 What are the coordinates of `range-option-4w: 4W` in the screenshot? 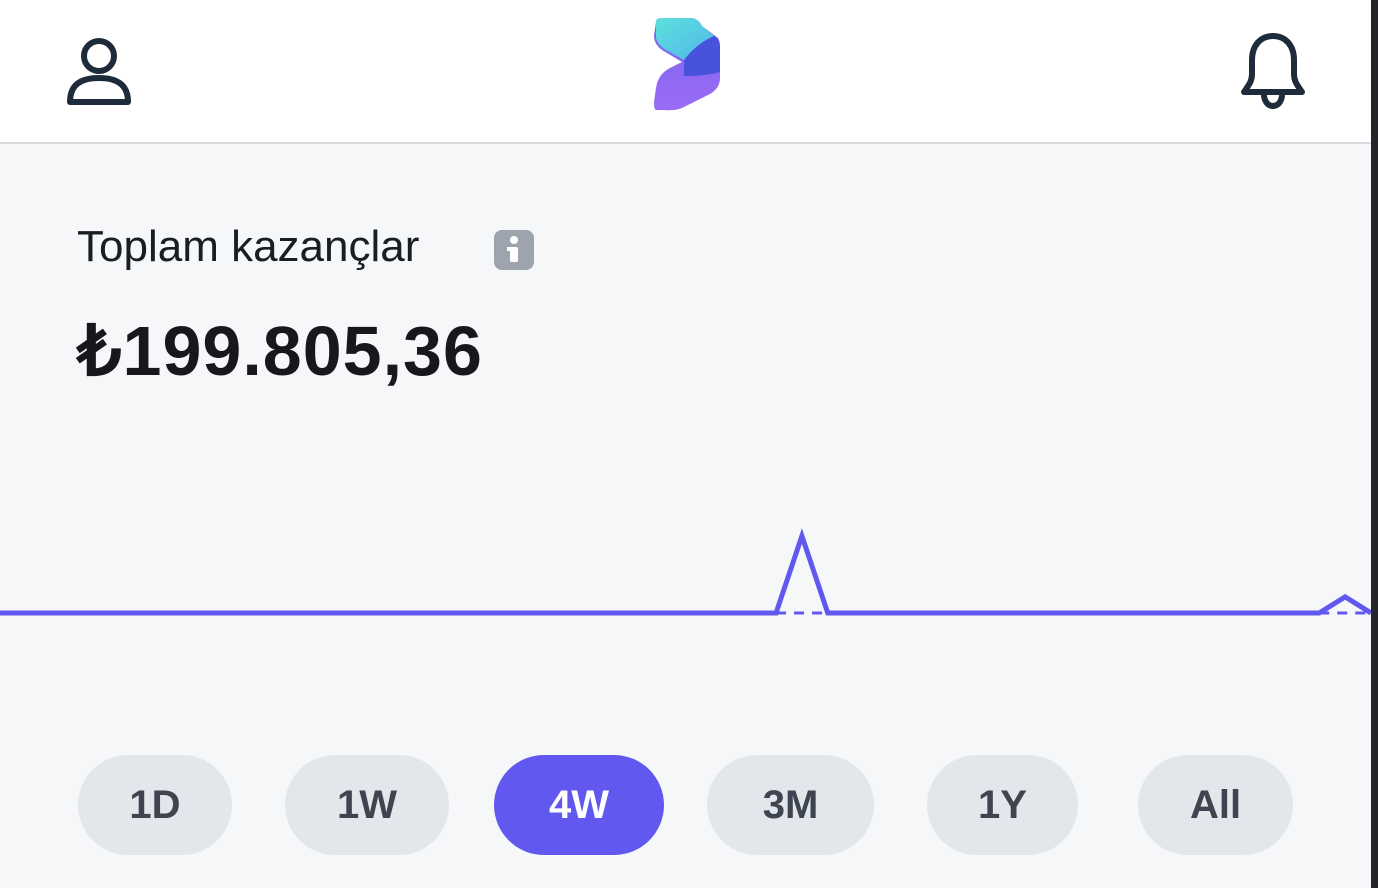 It's located at (579, 805).